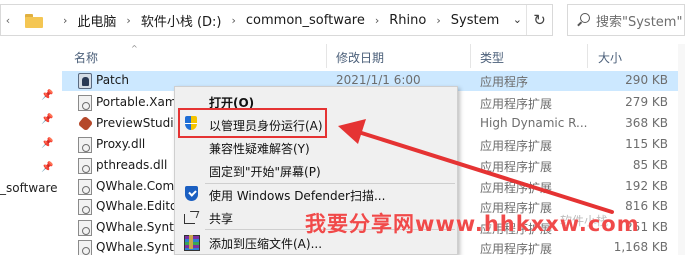 The width and height of the screenshot is (685, 255). Describe the element at coordinates (136, 186) in the screenshot. I see `file-name: QWhale.Comm` at that location.